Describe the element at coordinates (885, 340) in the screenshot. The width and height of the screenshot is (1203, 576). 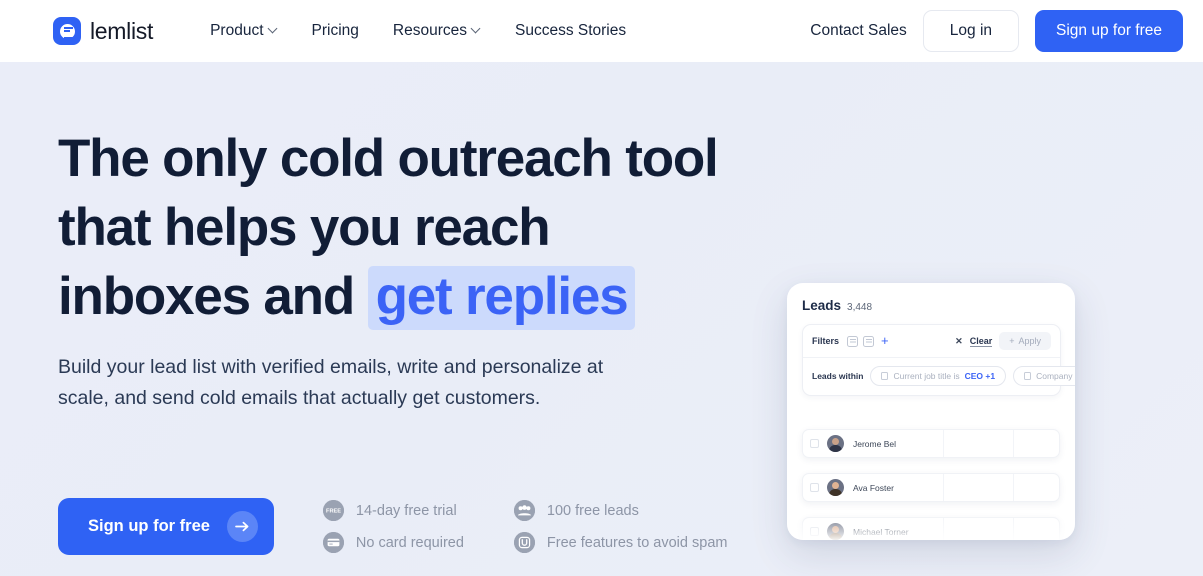
I see `add-filter-icon: +` at that location.